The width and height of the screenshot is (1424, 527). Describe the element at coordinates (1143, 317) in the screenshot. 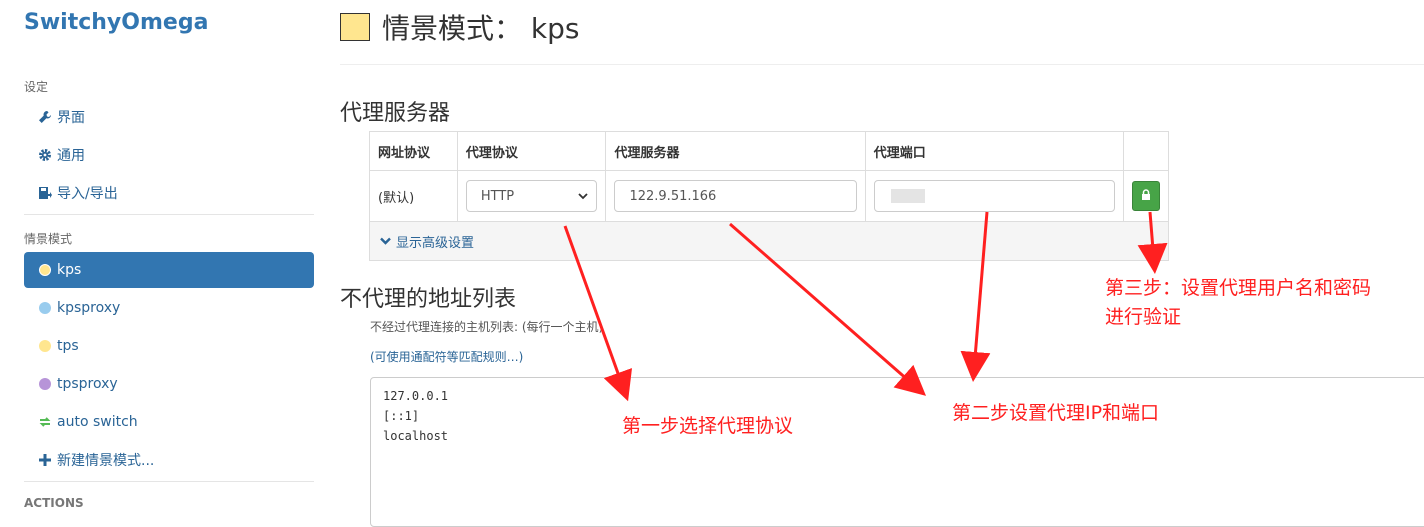

I see `annotation-step3-line2: 进行验证` at that location.